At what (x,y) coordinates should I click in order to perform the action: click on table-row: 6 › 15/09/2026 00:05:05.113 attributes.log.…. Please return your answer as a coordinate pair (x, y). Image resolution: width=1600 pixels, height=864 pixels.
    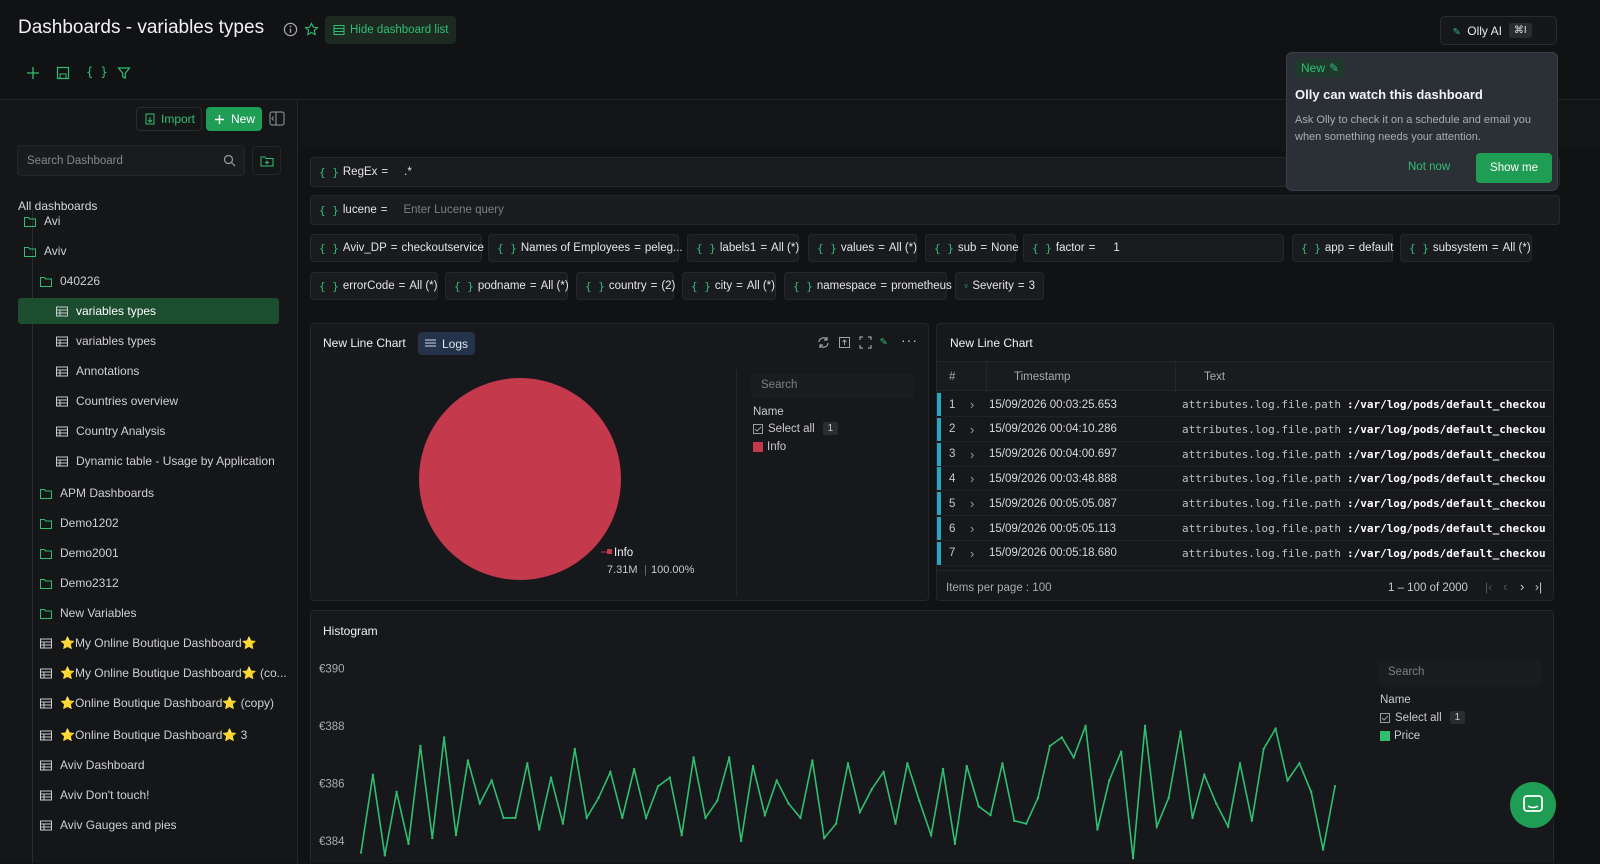
    Looking at the image, I should click on (1245, 528).